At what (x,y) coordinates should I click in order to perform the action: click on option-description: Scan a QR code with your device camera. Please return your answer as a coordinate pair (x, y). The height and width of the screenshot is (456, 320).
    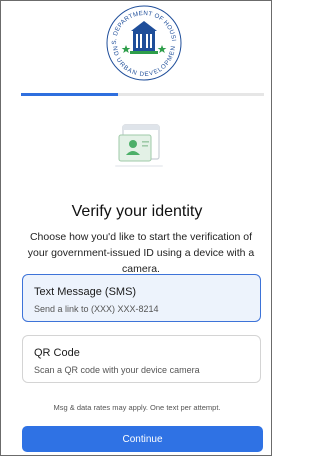
    Looking at the image, I should click on (117, 370).